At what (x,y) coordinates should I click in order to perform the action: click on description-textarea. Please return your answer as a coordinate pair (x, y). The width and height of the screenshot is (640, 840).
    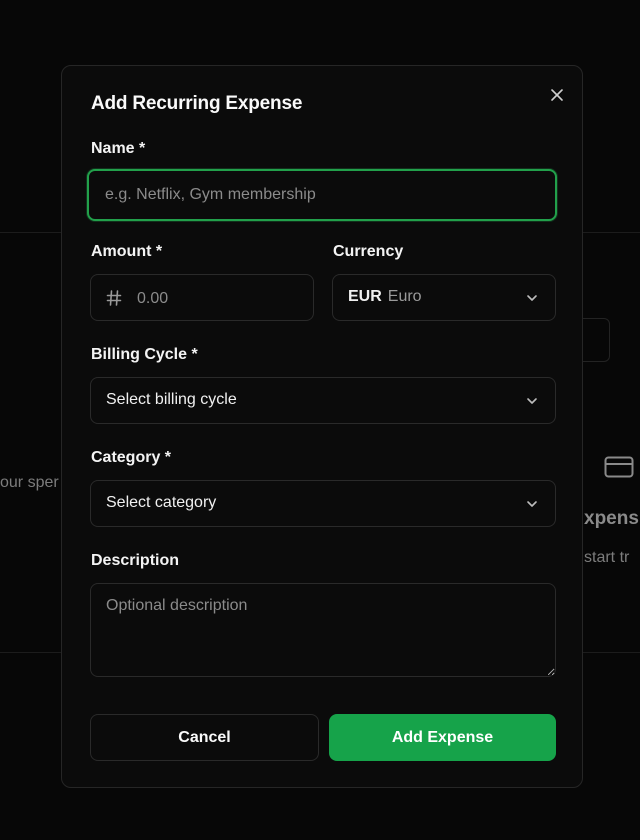
    Looking at the image, I should click on (323, 630).